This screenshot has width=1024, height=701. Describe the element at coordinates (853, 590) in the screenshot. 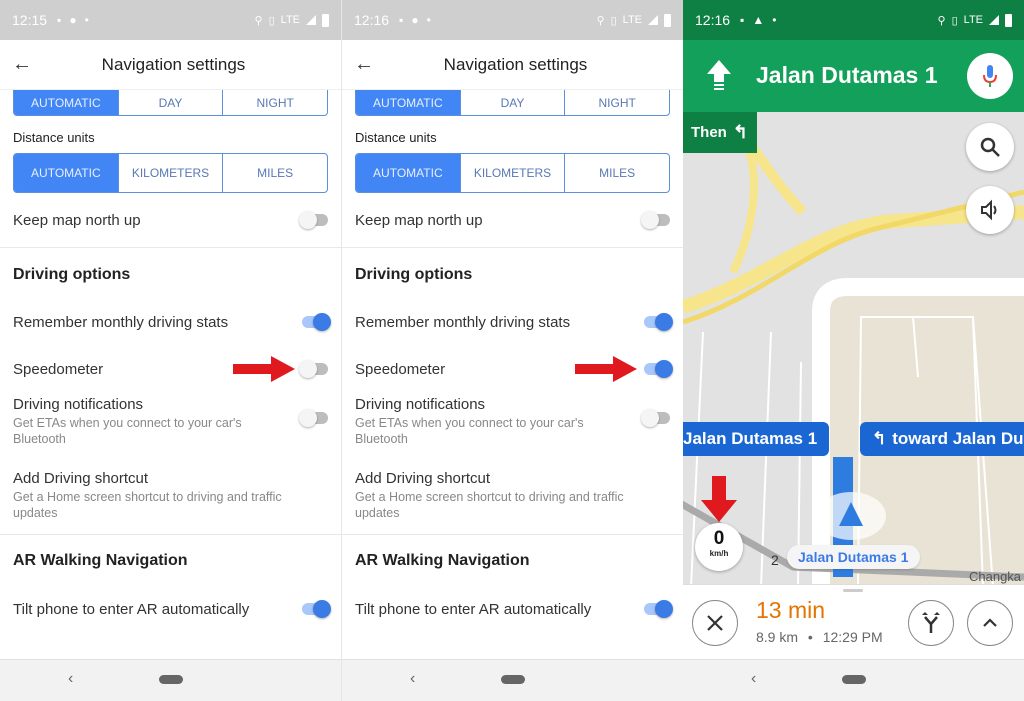

I see `sheet-handle` at that location.